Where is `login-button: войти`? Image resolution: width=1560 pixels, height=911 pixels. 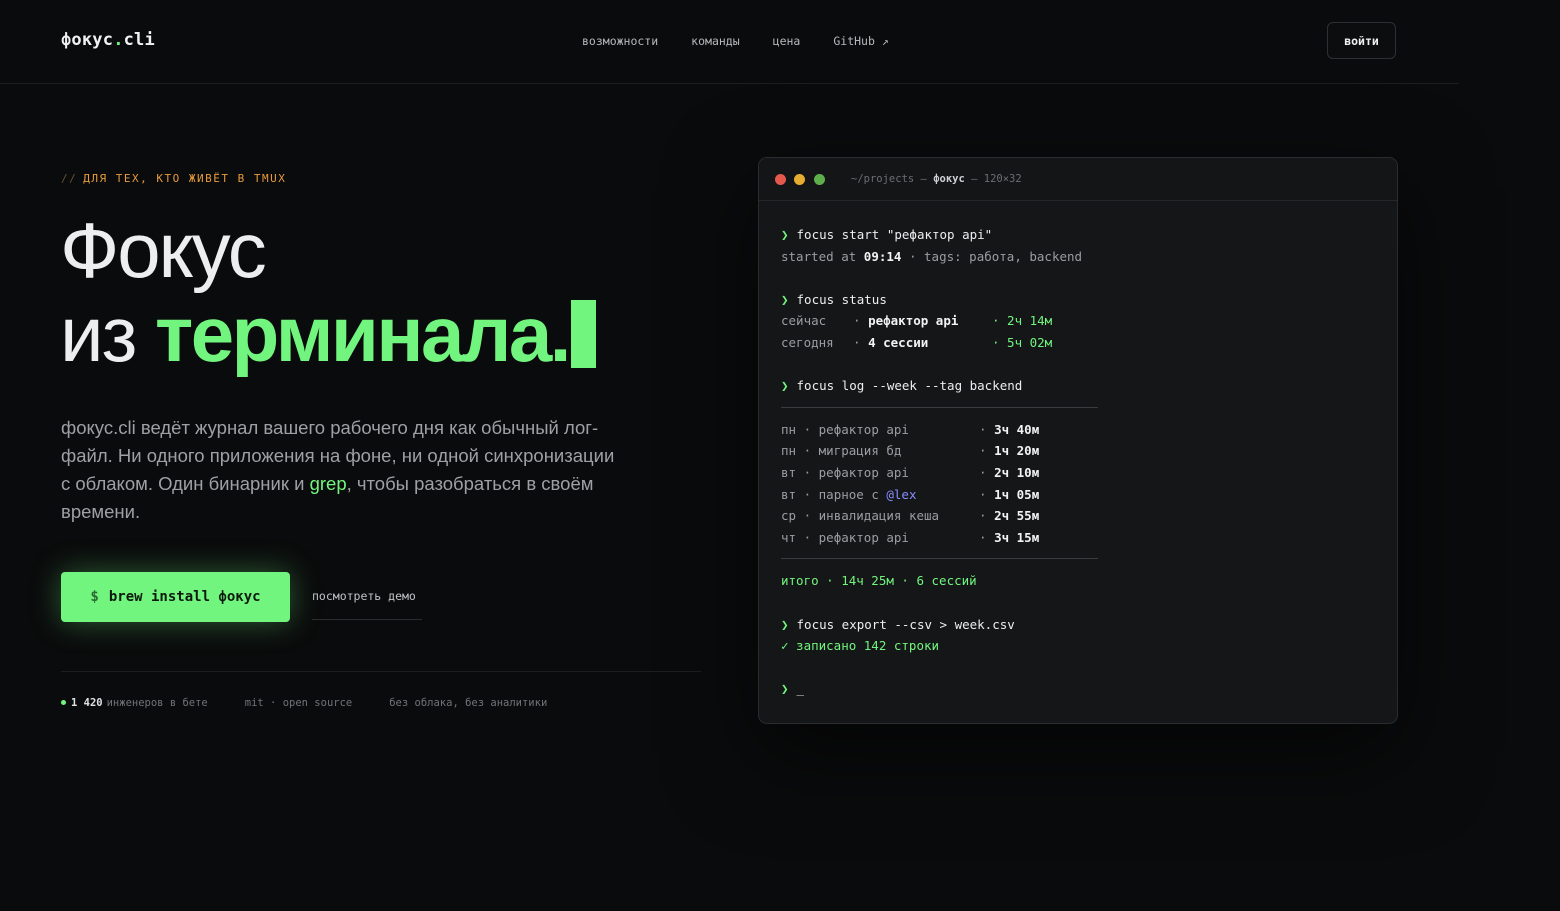 login-button: войти is located at coordinates (1361, 40).